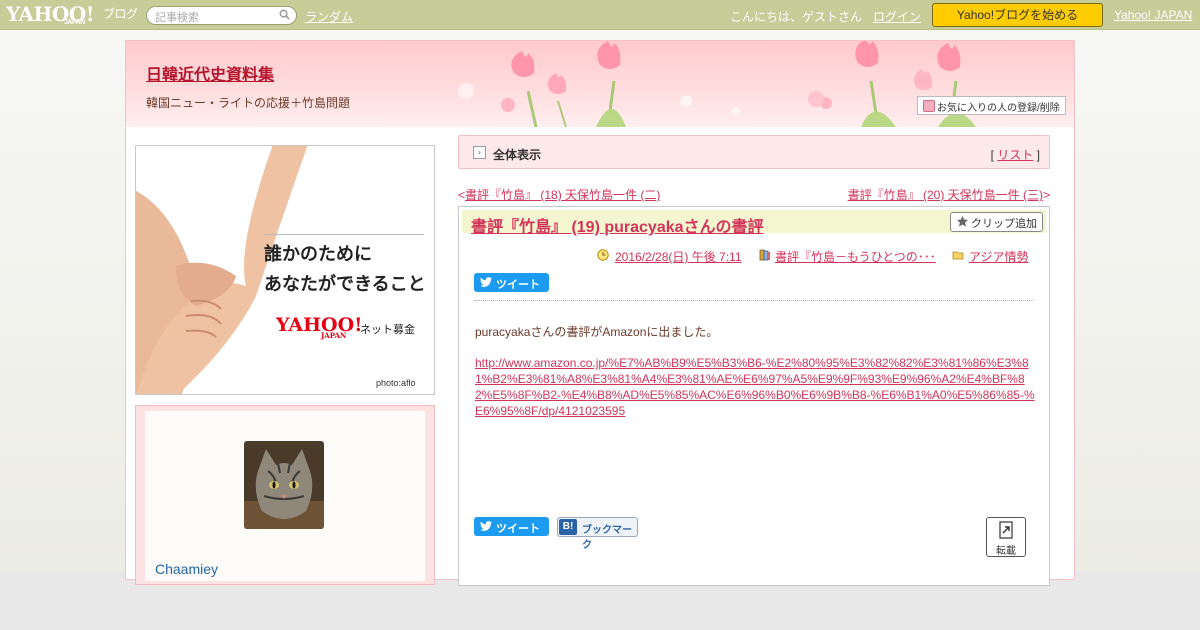 This screenshot has width=1200, height=630. I want to click on tweet-label-bottom: ツイート, so click(518, 529).